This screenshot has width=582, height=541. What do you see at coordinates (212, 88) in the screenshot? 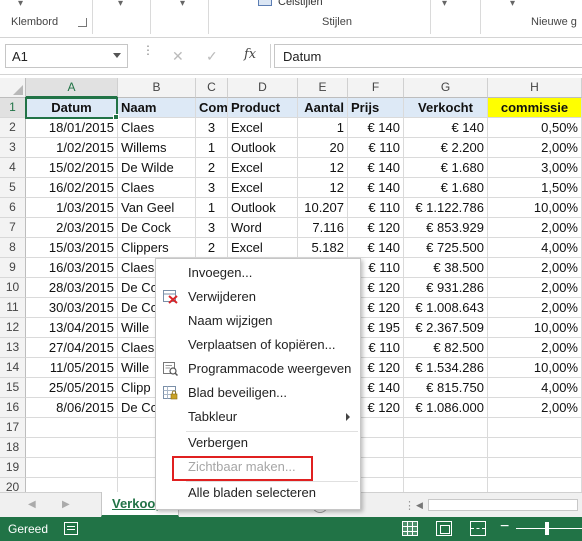
I see `column-header-c: C` at bounding box center [212, 88].